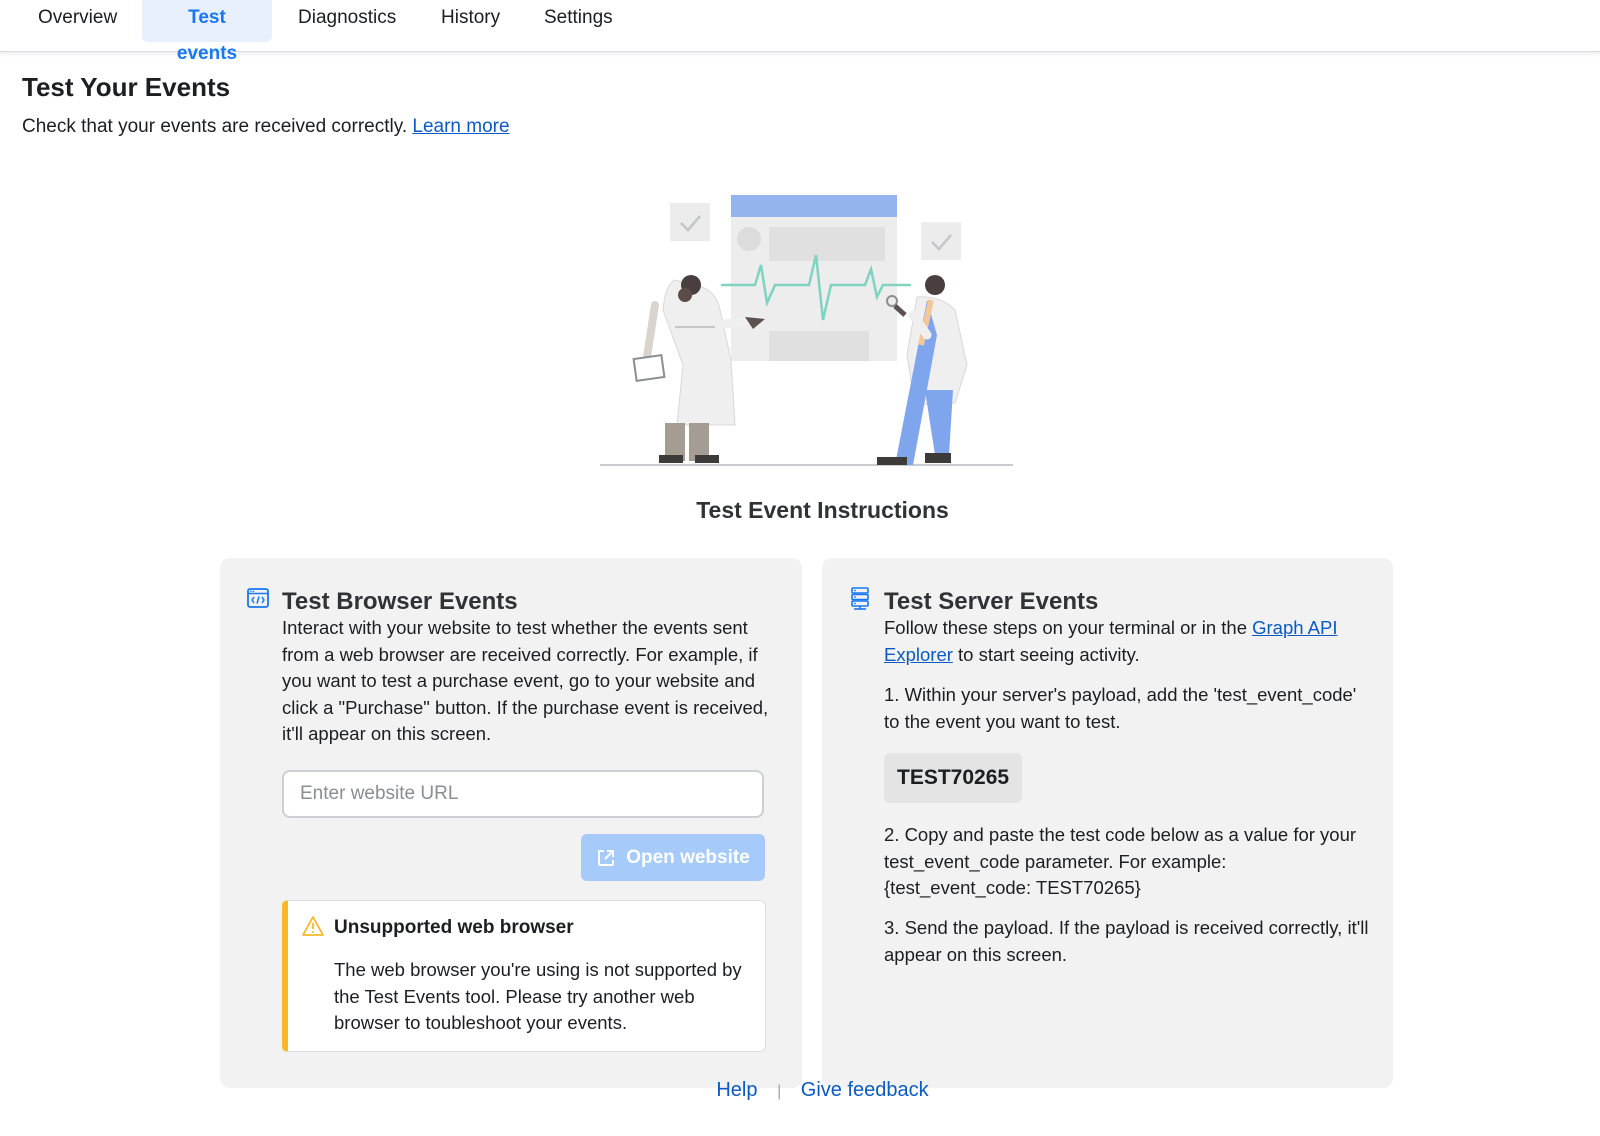  I want to click on doctors-illustration, so click(806, 330).